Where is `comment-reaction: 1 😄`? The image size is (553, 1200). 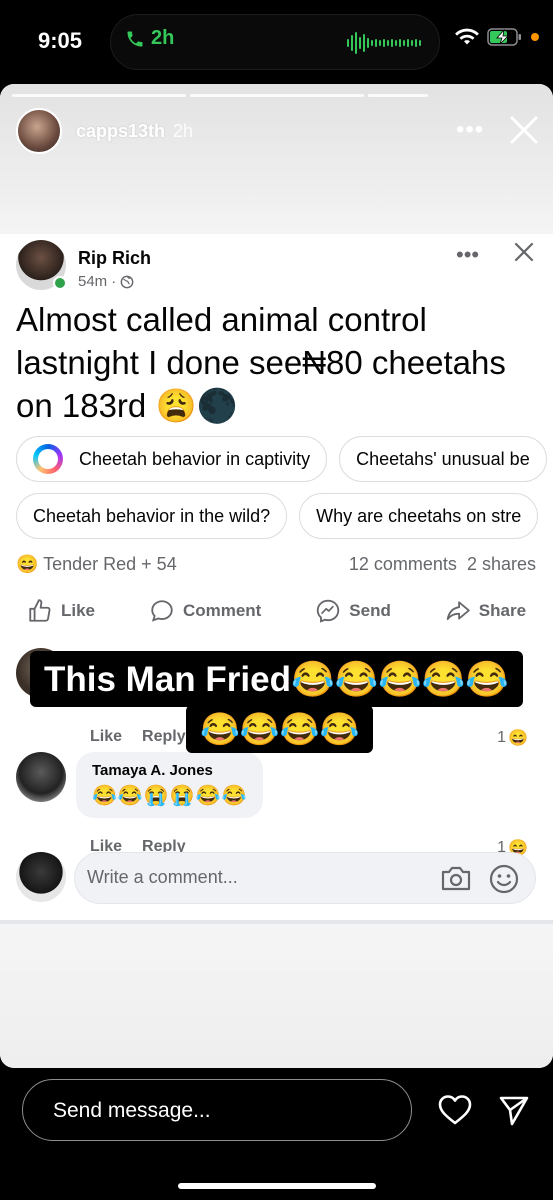
comment-reaction: 1 😄 is located at coordinates (512, 738).